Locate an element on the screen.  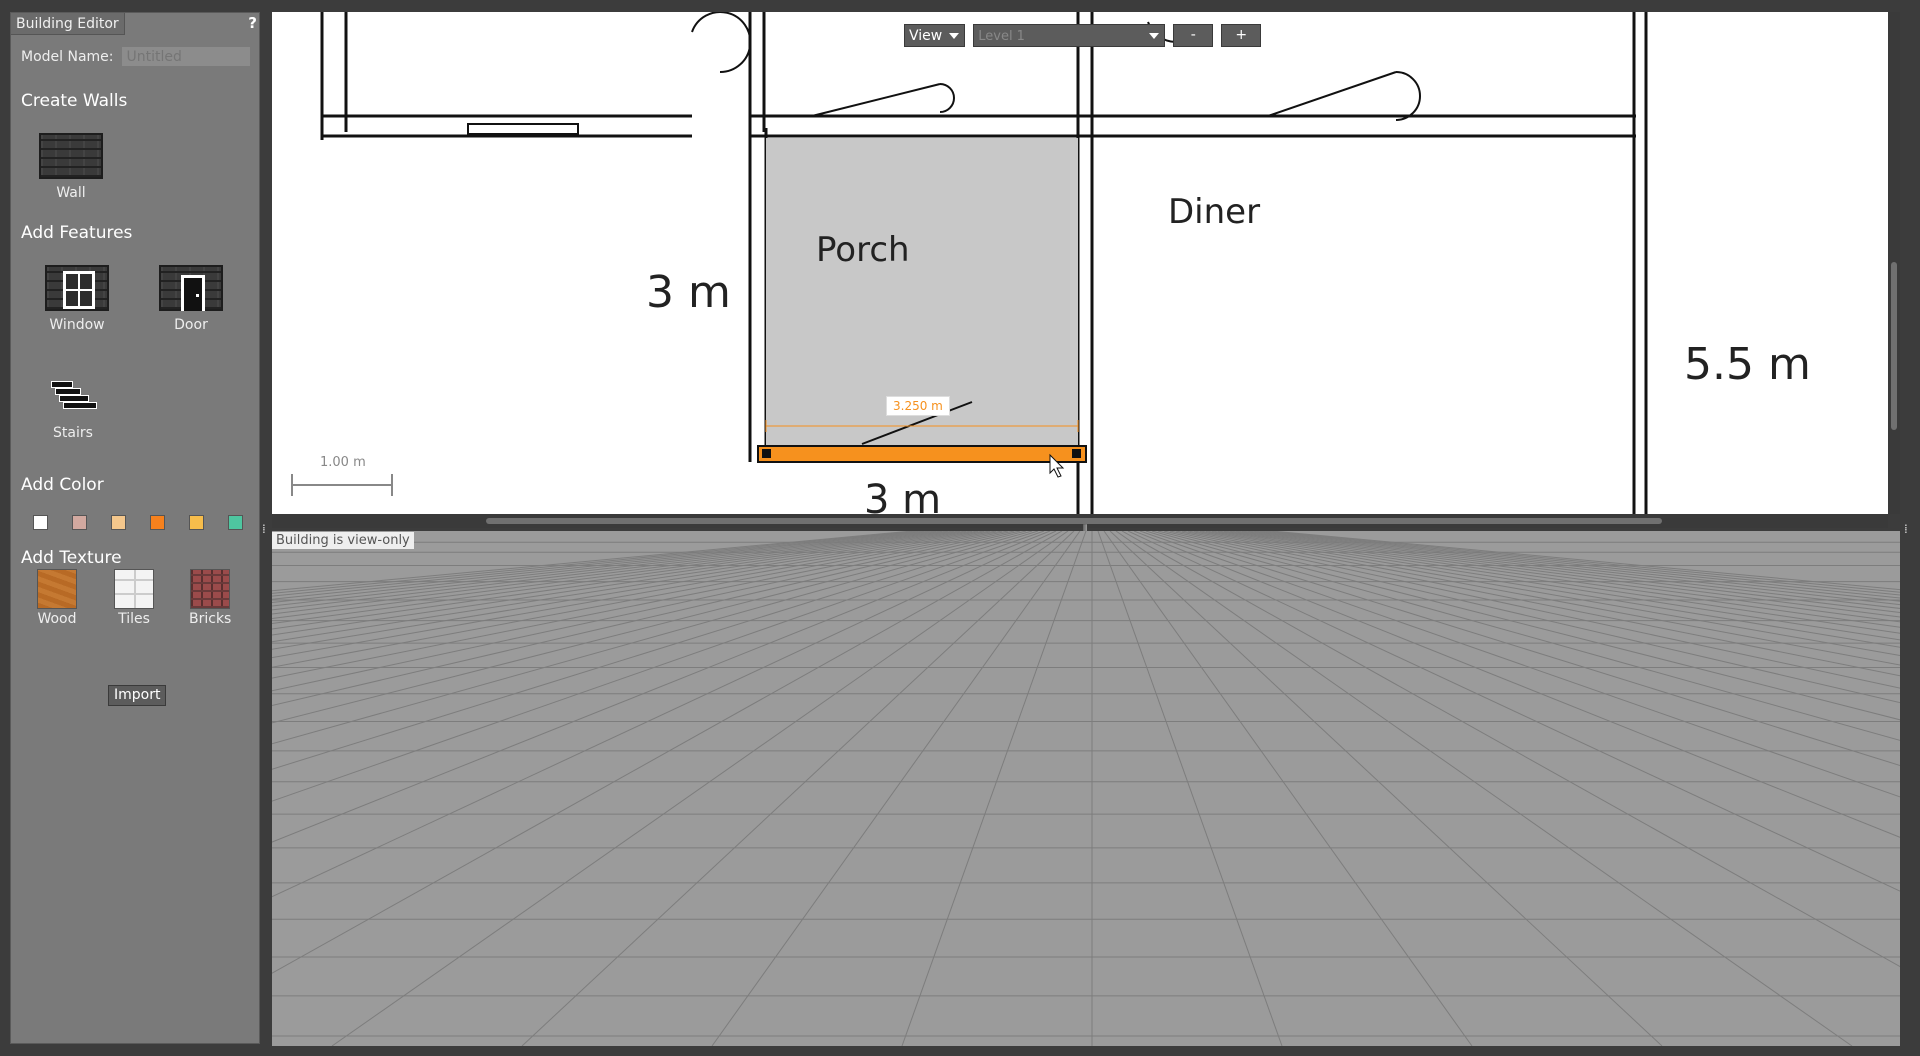
stairs-button: Stairs is located at coordinates (73, 409).